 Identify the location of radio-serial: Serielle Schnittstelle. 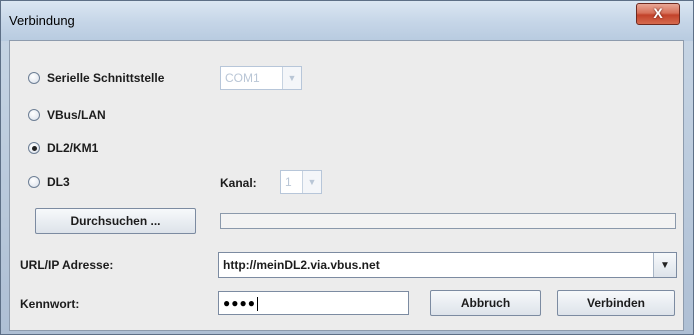
(96, 78).